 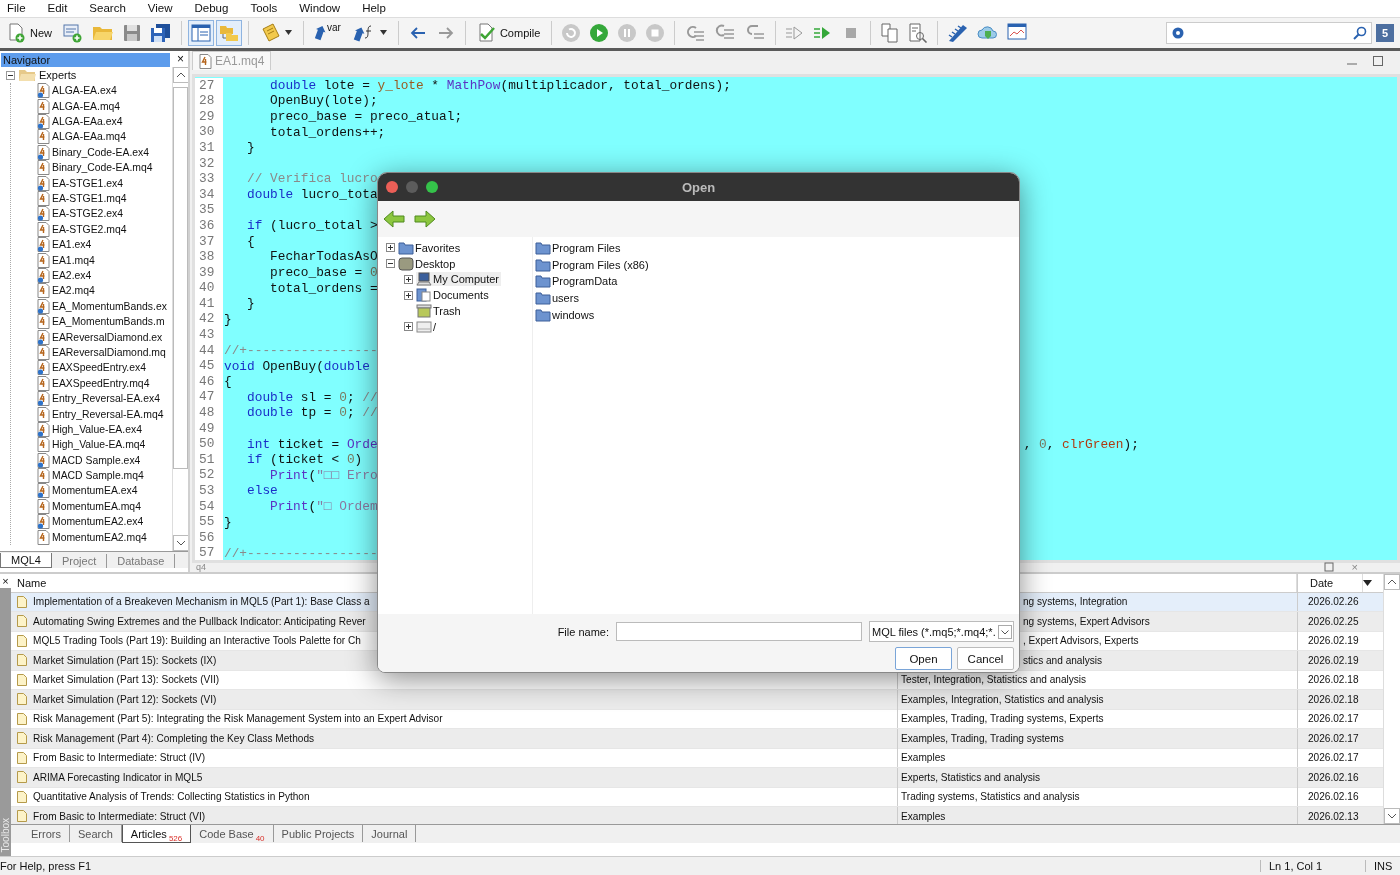 I want to click on line-number: 47, so click(x=209, y=397).